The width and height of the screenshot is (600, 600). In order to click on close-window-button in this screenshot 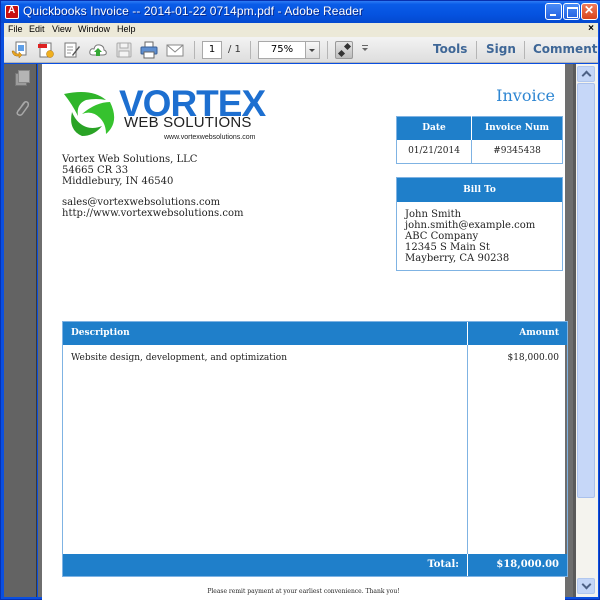, I will do `click(589, 11)`.